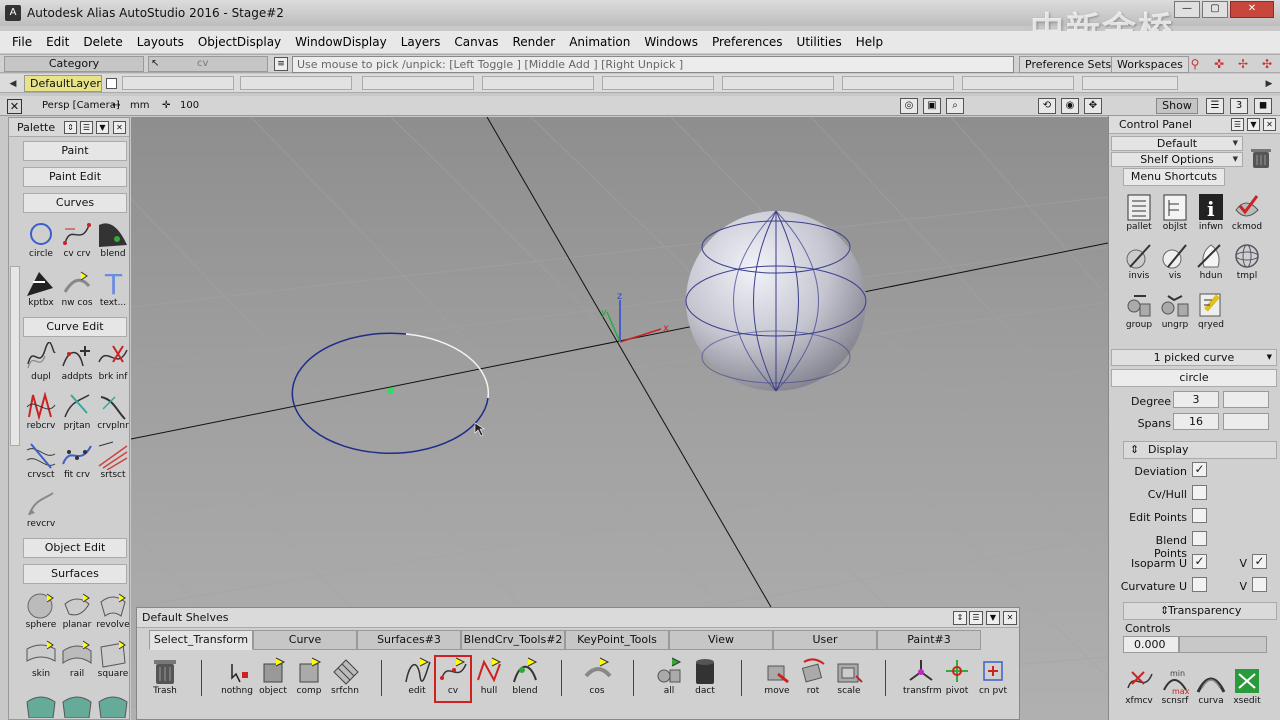 The image size is (1280, 720). What do you see at coordinates (41, 612) in the screenshot?
I see `tool-sphere: sphere` at bounding box center [41, 612].